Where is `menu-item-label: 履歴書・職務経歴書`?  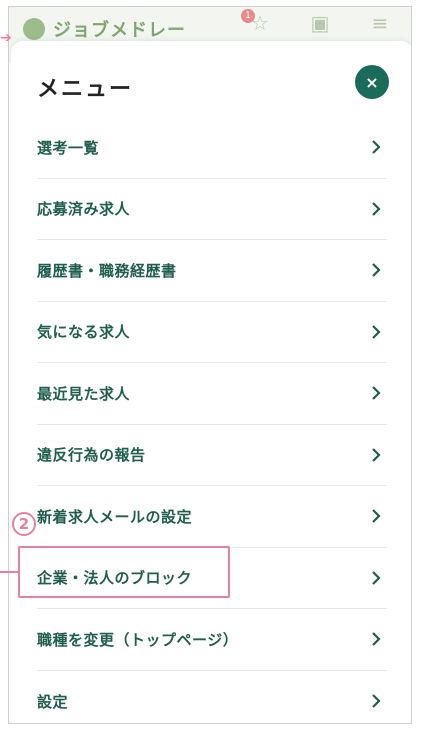
menu-item-label: 履歴書・職務経歴書 is located at coordinates (107, 270).